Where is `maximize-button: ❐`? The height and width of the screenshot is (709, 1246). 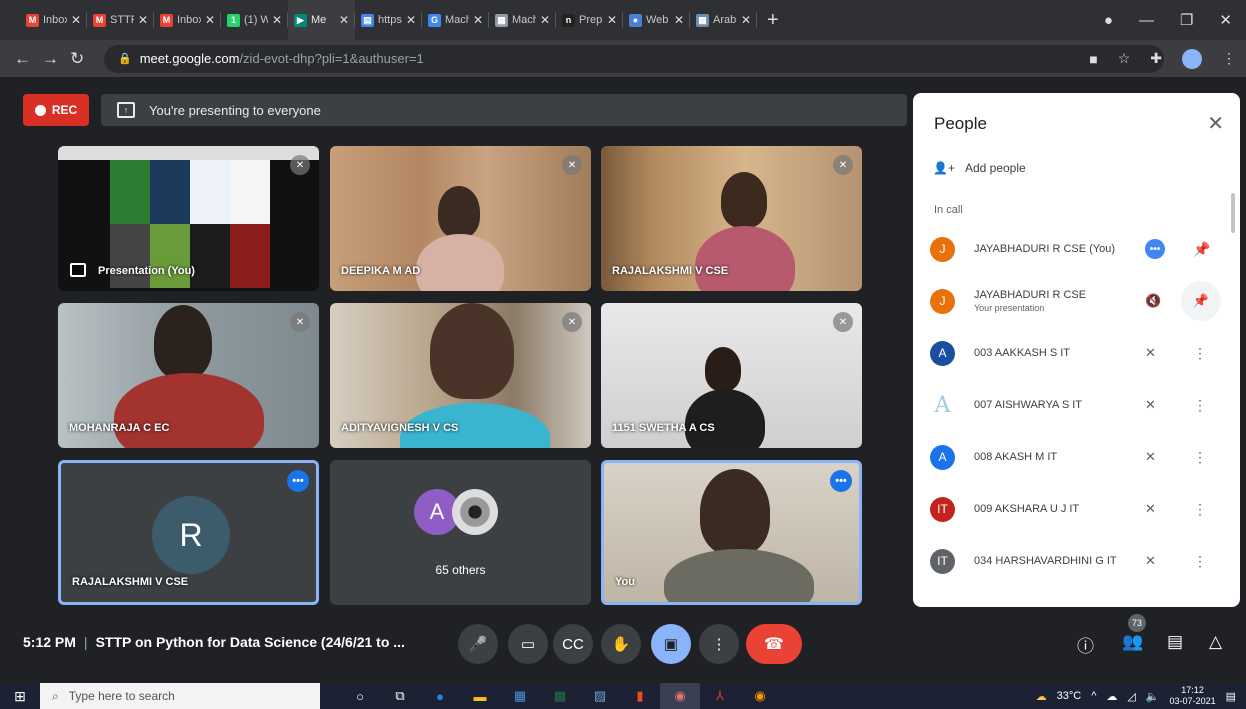
maximize-button: ❐ is located at coordinates (1186, 20).